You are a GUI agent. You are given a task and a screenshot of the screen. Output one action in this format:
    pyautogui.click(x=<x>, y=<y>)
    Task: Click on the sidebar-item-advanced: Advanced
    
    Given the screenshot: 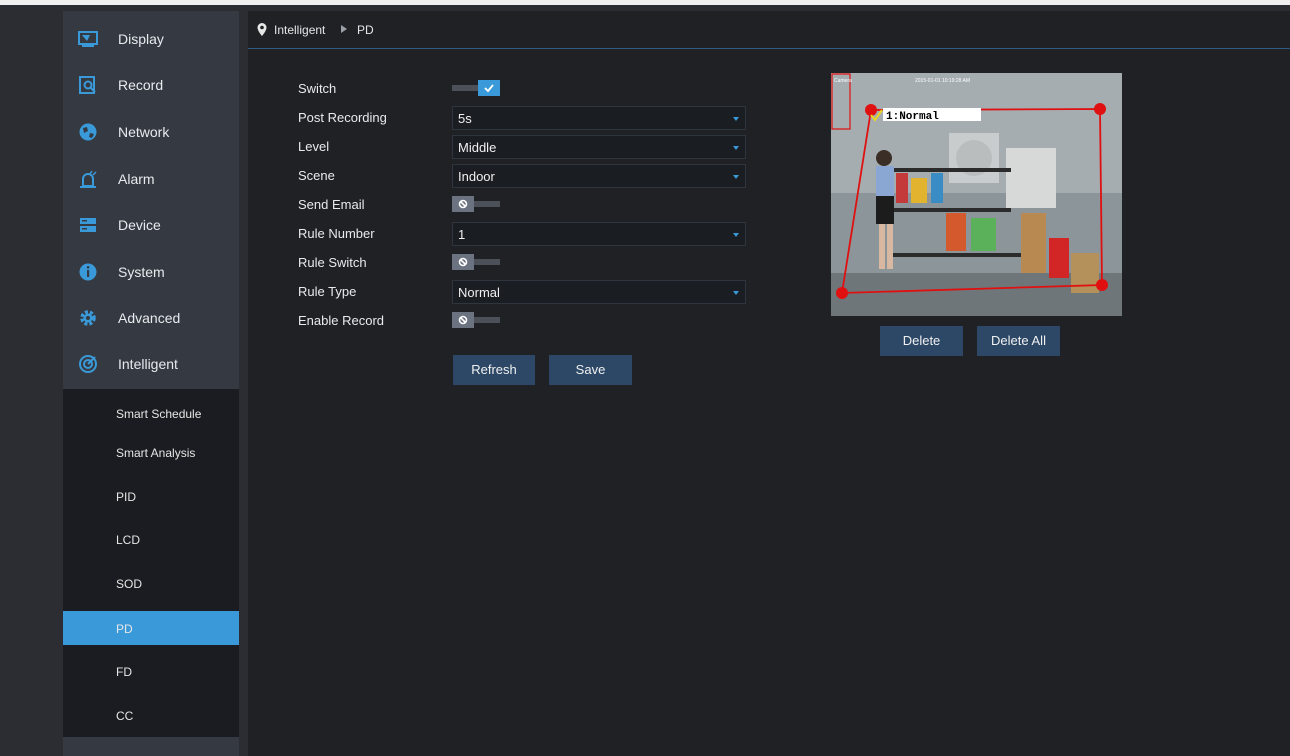 What is the action you would take?
    pyautogui.click(x=151, y=318)
    